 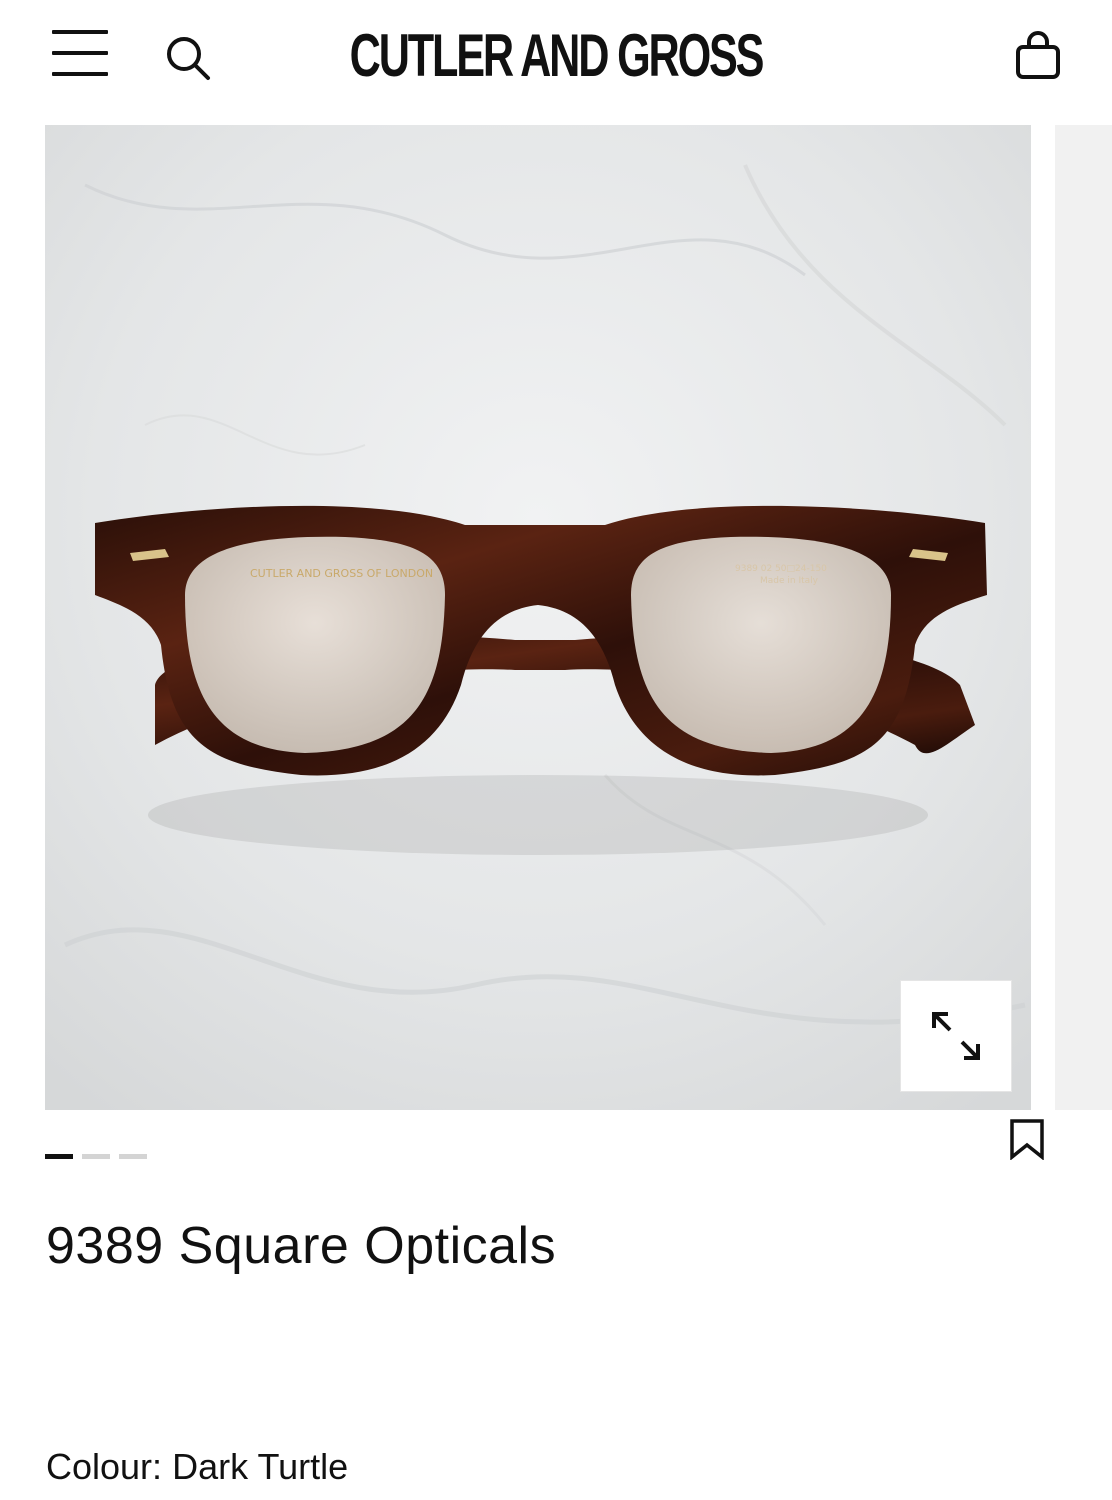 I want to click on site-header: CUTLER AND GROSS, so click(x=556, y=55).